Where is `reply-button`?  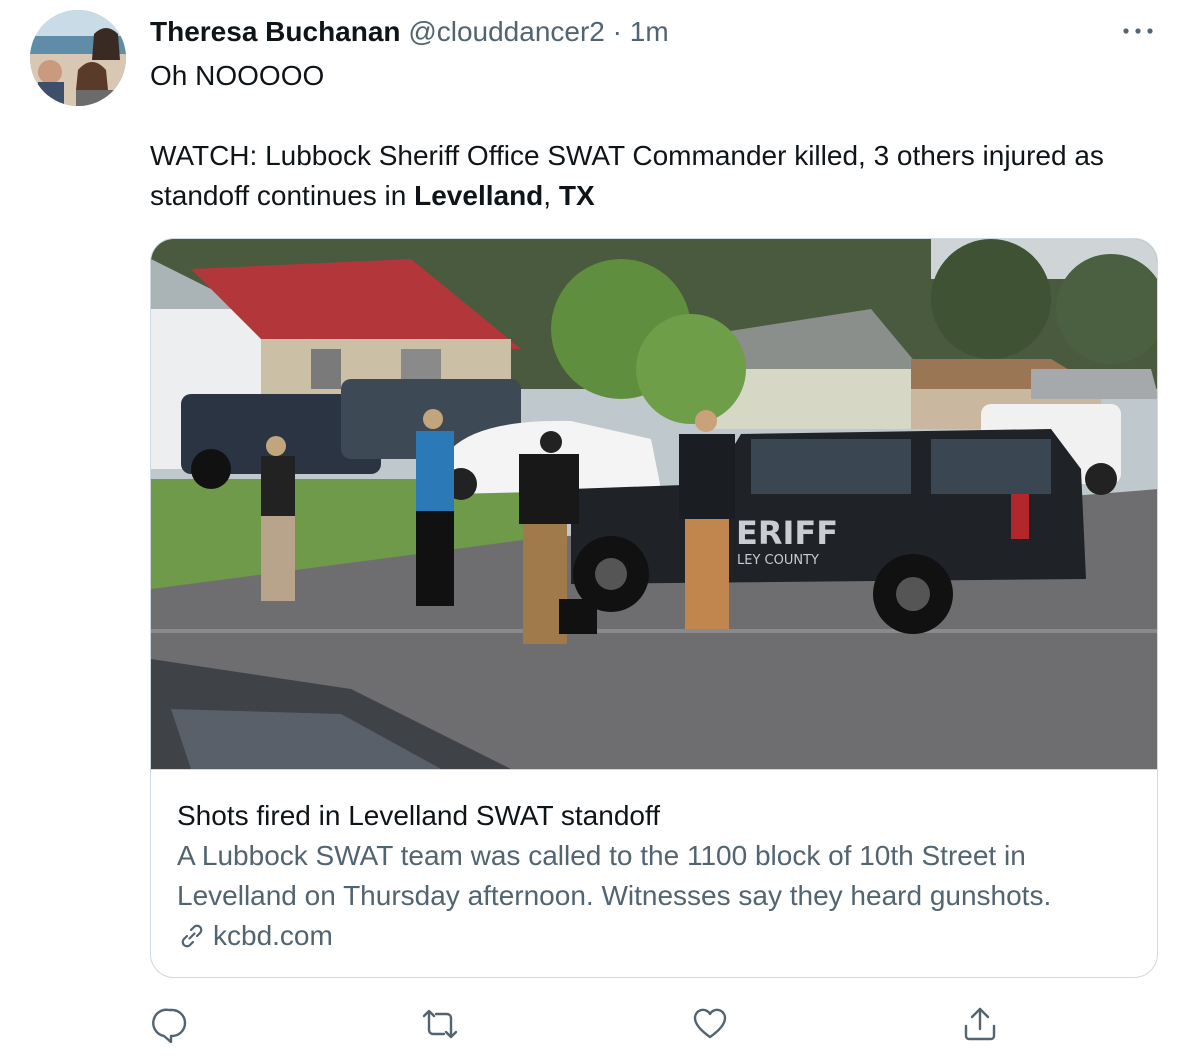 reply-button is located at coordinates (170, 1024).